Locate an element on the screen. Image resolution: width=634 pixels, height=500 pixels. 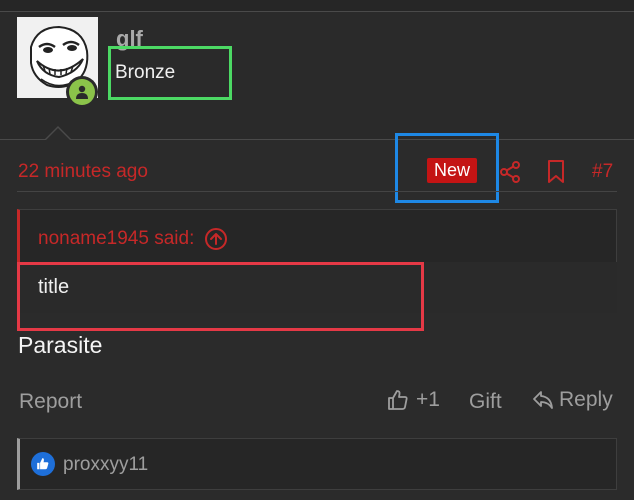
like-button: +1 is located at coordinates (413, 400).